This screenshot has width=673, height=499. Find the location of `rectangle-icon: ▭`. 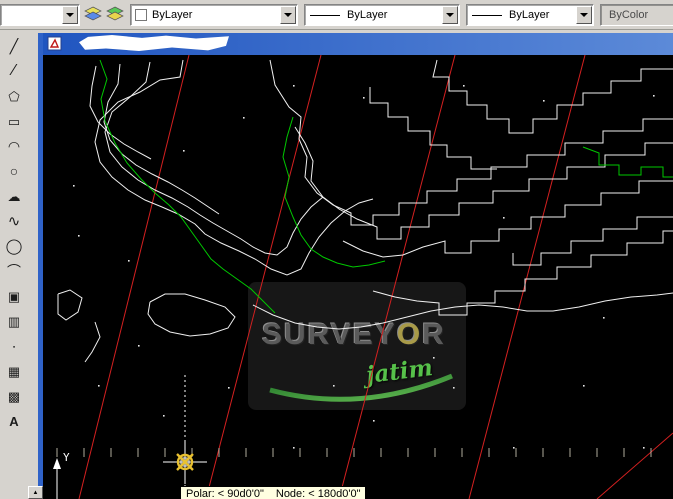

rectangle-icon: ▭ is located at coordinates (14, 121).